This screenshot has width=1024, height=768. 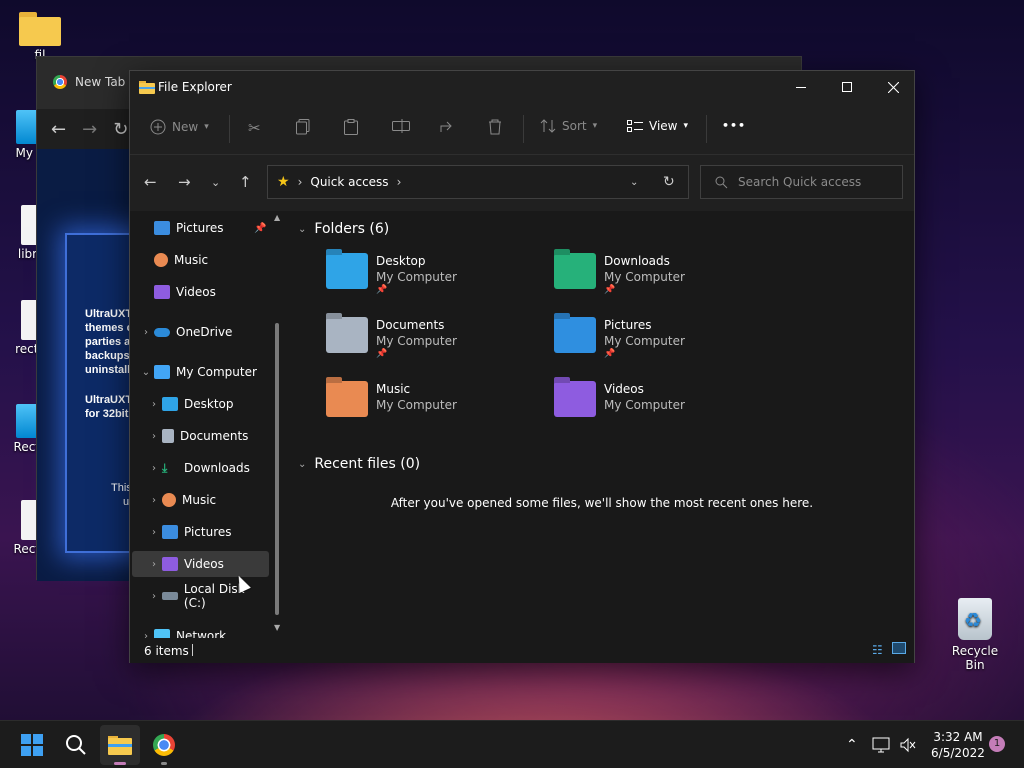 What do you see at coordinates (254, 128) in the screenshot?
I see `cut-button: ✂` at bounding box center [254, 128].